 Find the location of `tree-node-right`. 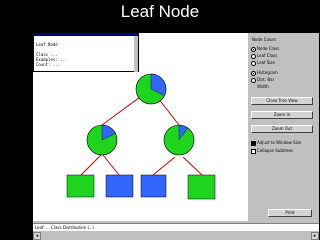

tree-node-right is located at coordinates (179, 140).